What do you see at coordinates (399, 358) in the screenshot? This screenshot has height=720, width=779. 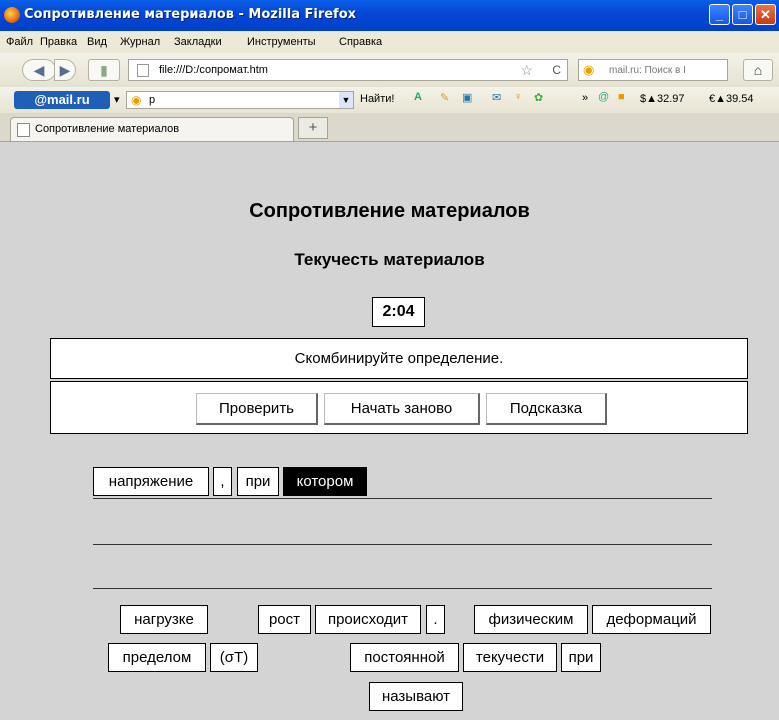 I see `instruction: Скомбинируйте определение.` at bounding box center [399, 358].